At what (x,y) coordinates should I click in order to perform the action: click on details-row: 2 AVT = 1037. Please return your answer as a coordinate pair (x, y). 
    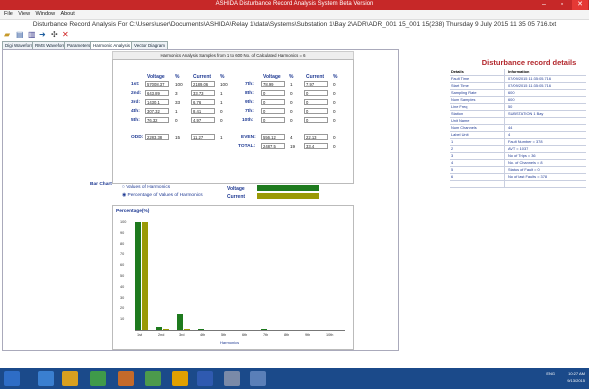
    Looking at the image, I should click on (518, 149).